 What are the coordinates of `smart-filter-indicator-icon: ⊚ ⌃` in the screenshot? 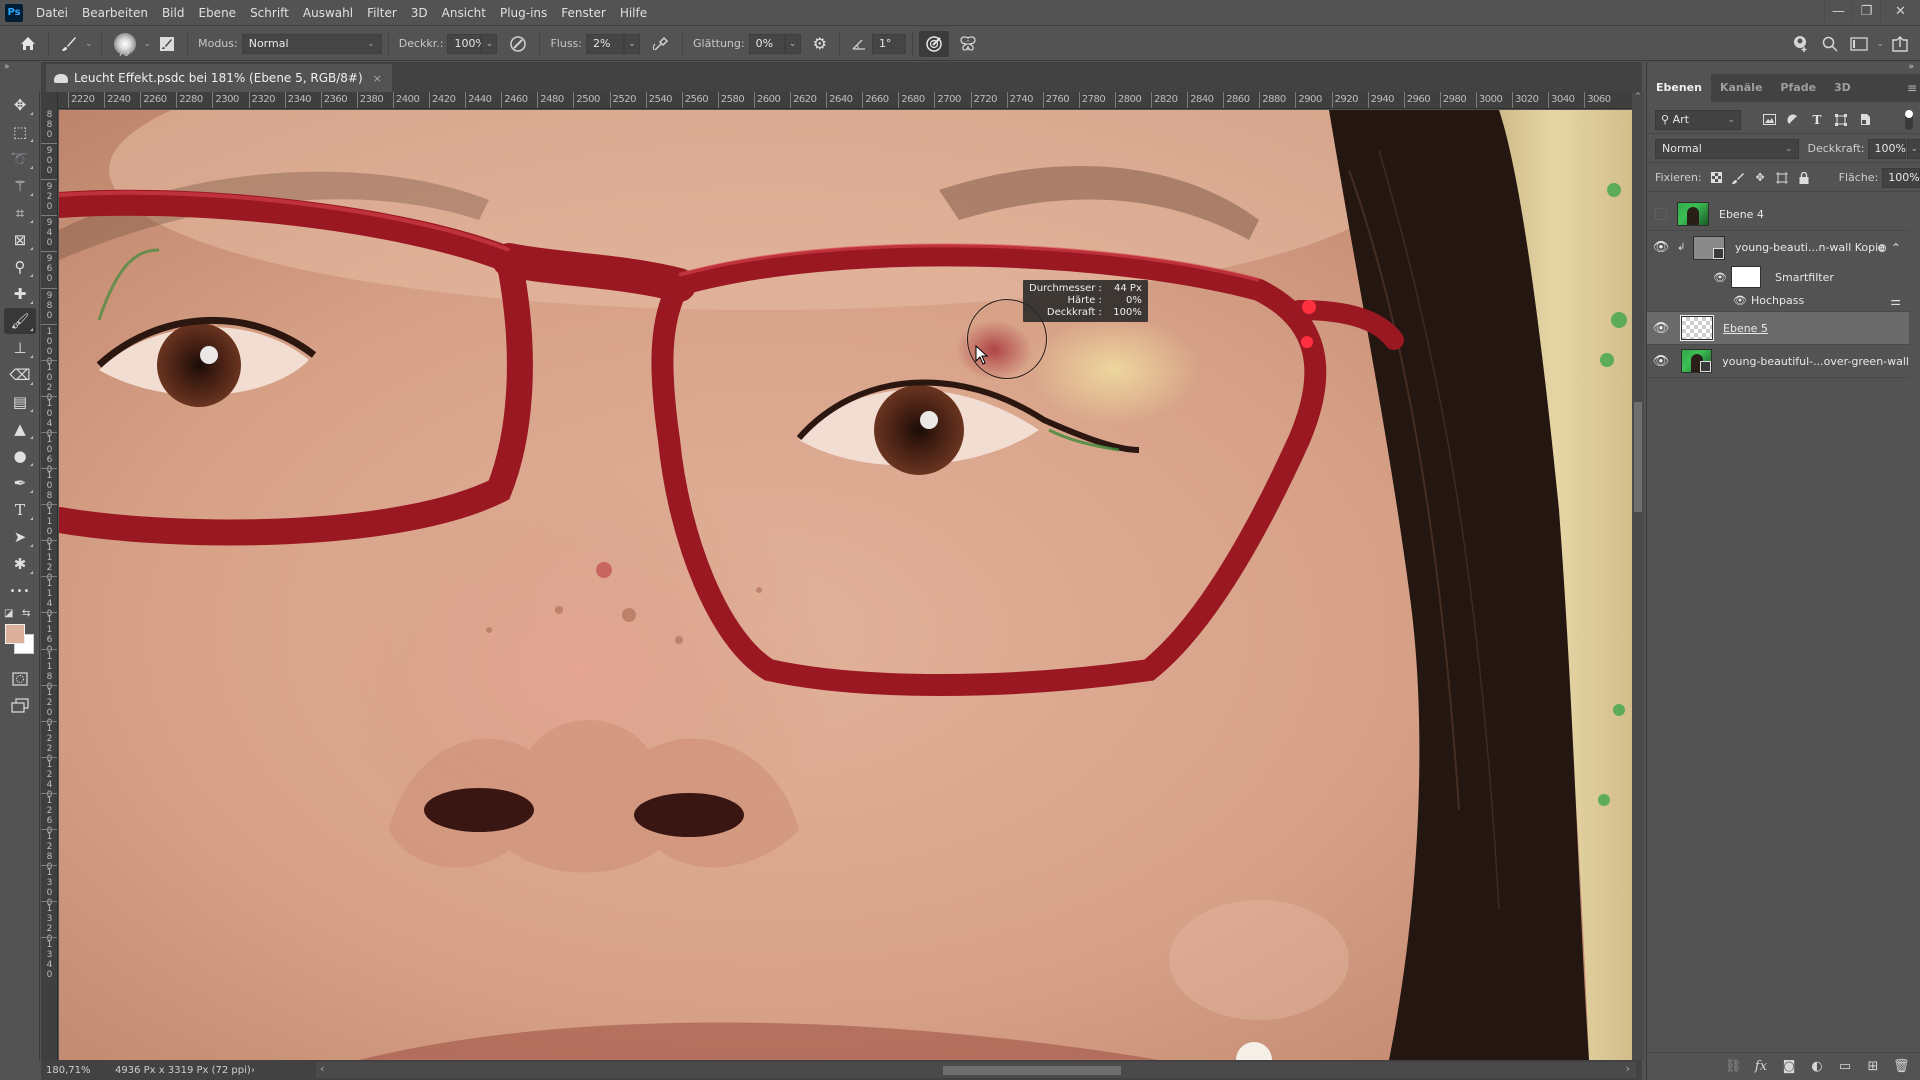 It's located at (1889, 248).